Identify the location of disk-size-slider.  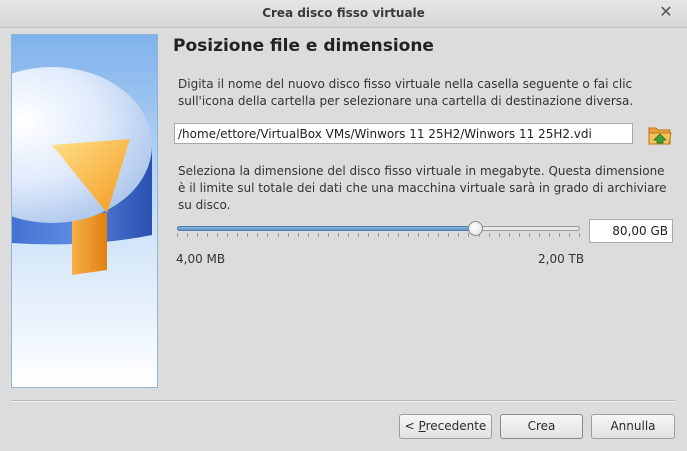
(378, 229).